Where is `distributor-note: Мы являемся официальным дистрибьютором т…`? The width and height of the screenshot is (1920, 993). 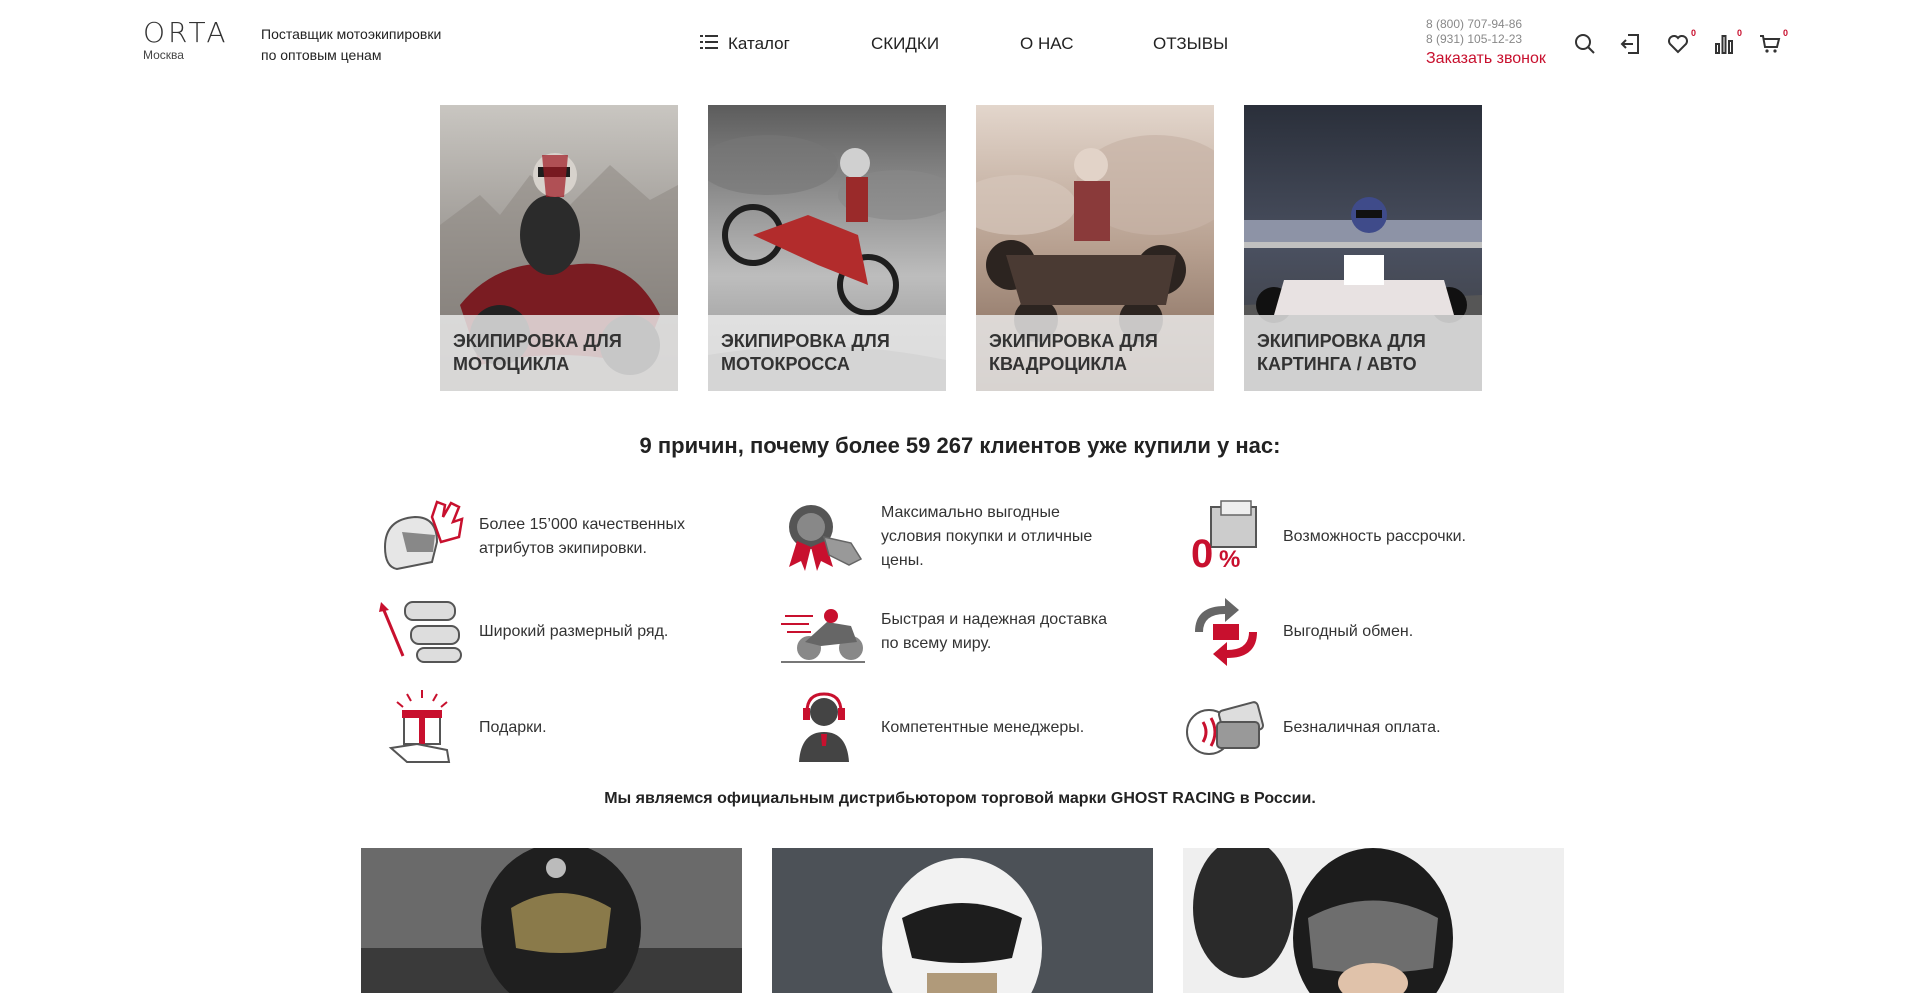 distributor-note: Мы являемся официальным дистрибьютором т… is located at coordinates (960, 798).